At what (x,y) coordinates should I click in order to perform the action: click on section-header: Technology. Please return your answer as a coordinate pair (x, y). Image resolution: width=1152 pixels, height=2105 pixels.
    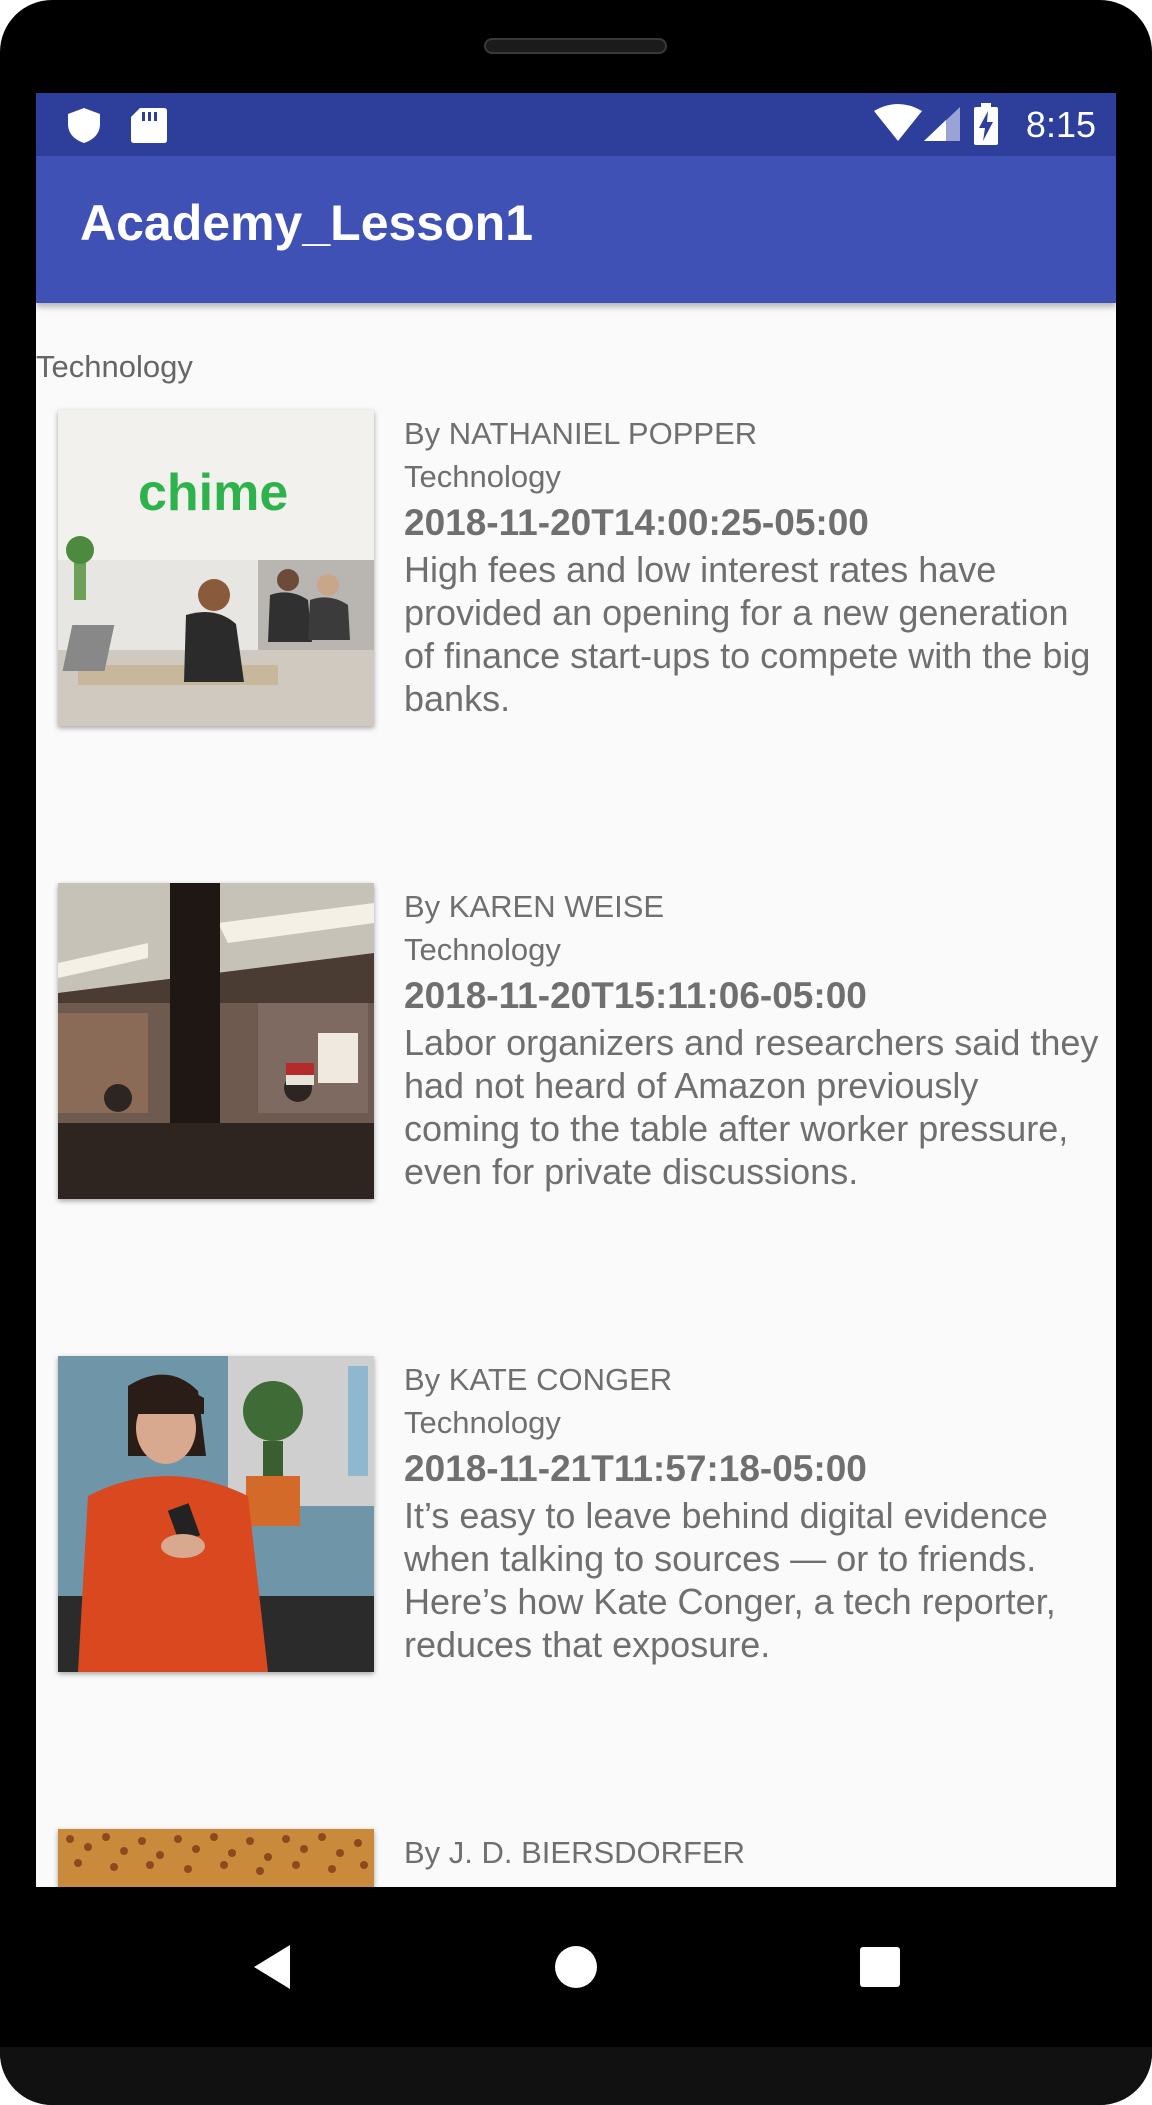
    Looking at the image, I should click on (114, 366).